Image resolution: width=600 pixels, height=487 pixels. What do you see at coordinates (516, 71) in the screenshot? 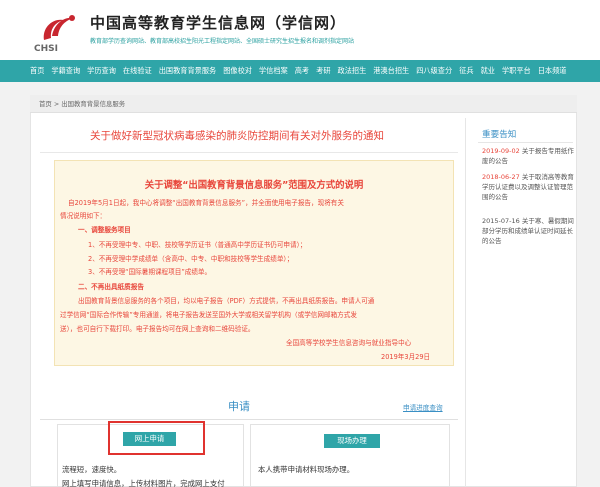
I see `nav-item-career-platform: 学职平台` at bounding box center [516, 71].